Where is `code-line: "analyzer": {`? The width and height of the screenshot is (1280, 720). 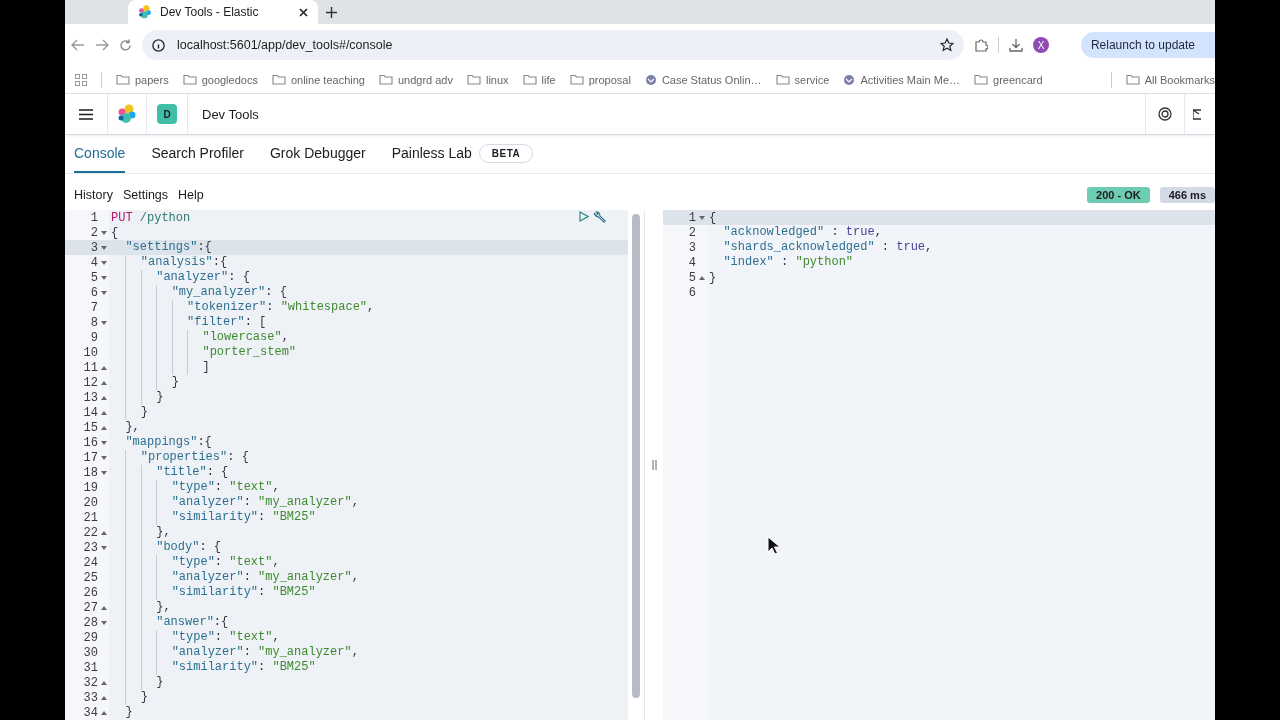 code-line: "analyzer": { is located at coordinates (179, 277).